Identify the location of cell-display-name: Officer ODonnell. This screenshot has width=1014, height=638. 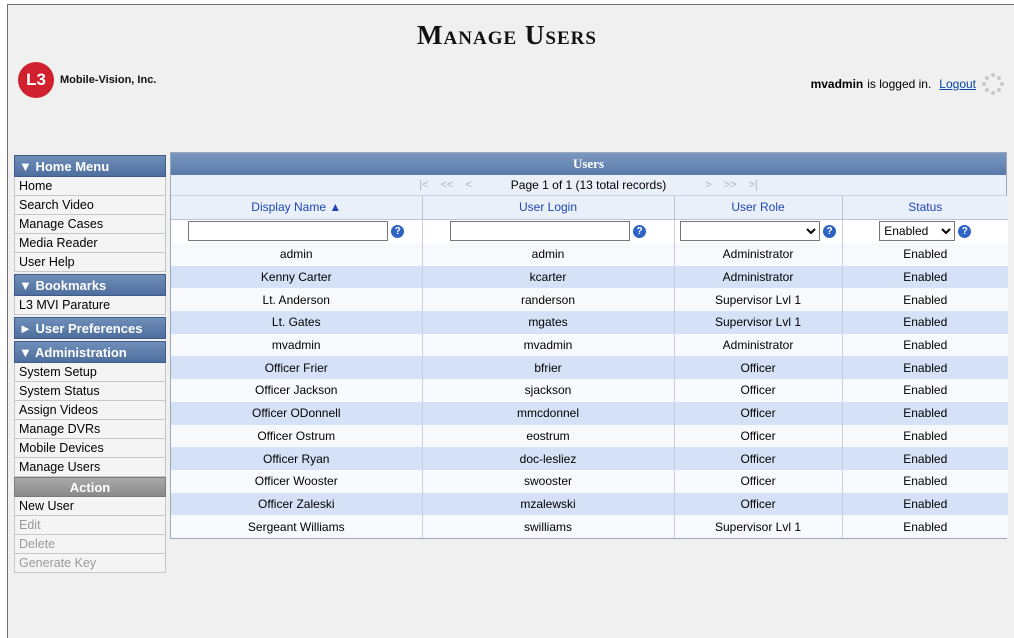
(297, 413).